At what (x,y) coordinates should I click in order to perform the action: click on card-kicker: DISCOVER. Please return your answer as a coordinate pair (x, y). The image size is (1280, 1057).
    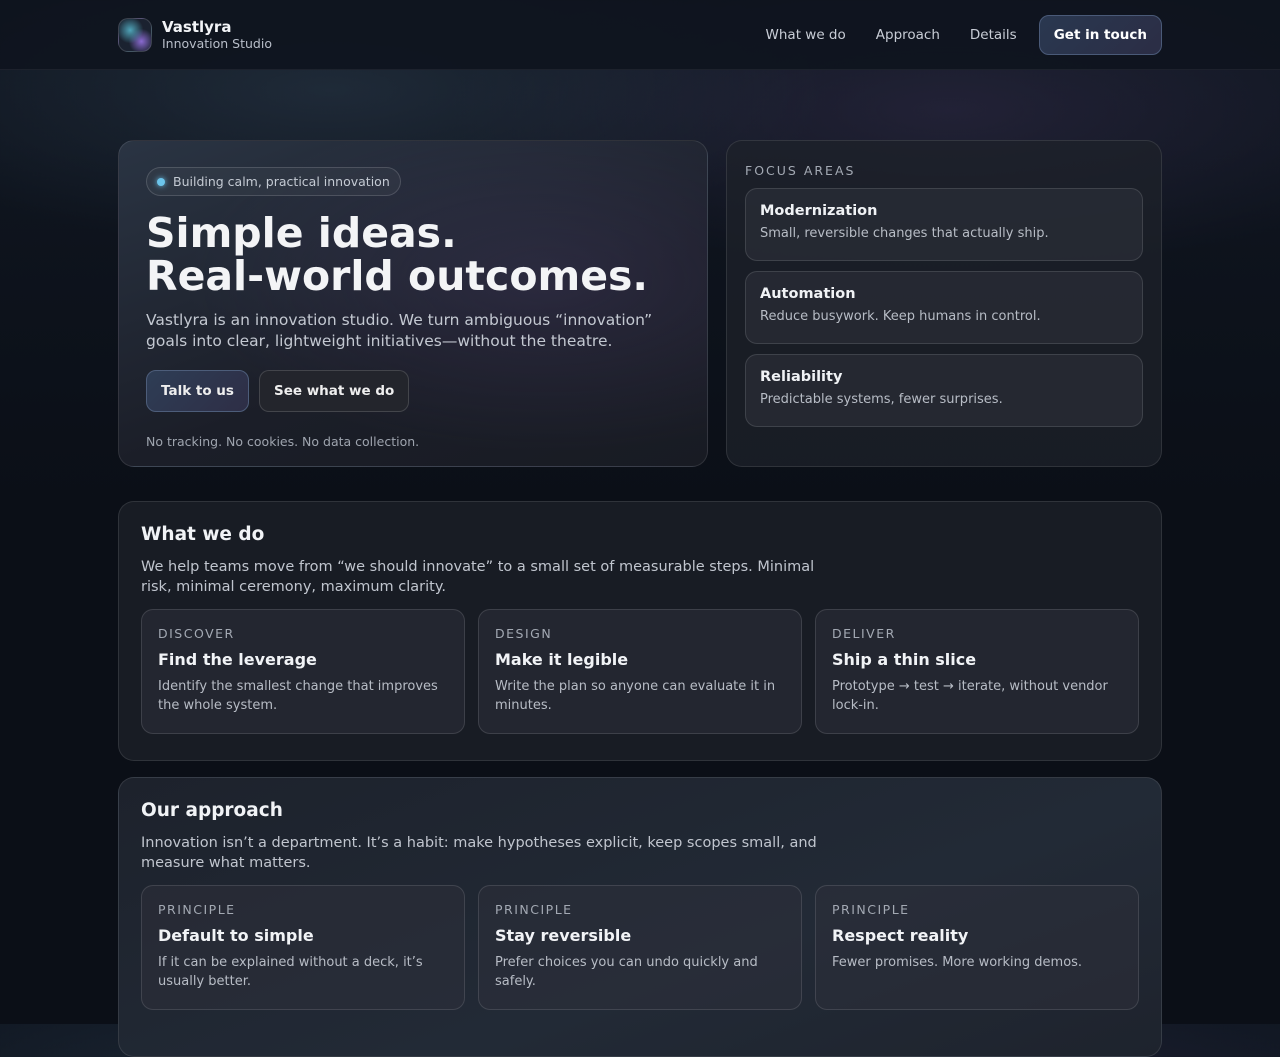
    Looking at the image, I should click on (196, 633).